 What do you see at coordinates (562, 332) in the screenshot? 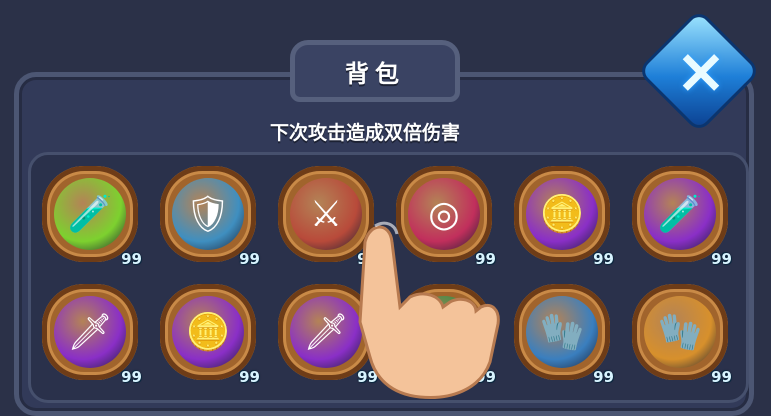
I see `armor-glove-icon: 🧤` at bounding box center [562, 332].